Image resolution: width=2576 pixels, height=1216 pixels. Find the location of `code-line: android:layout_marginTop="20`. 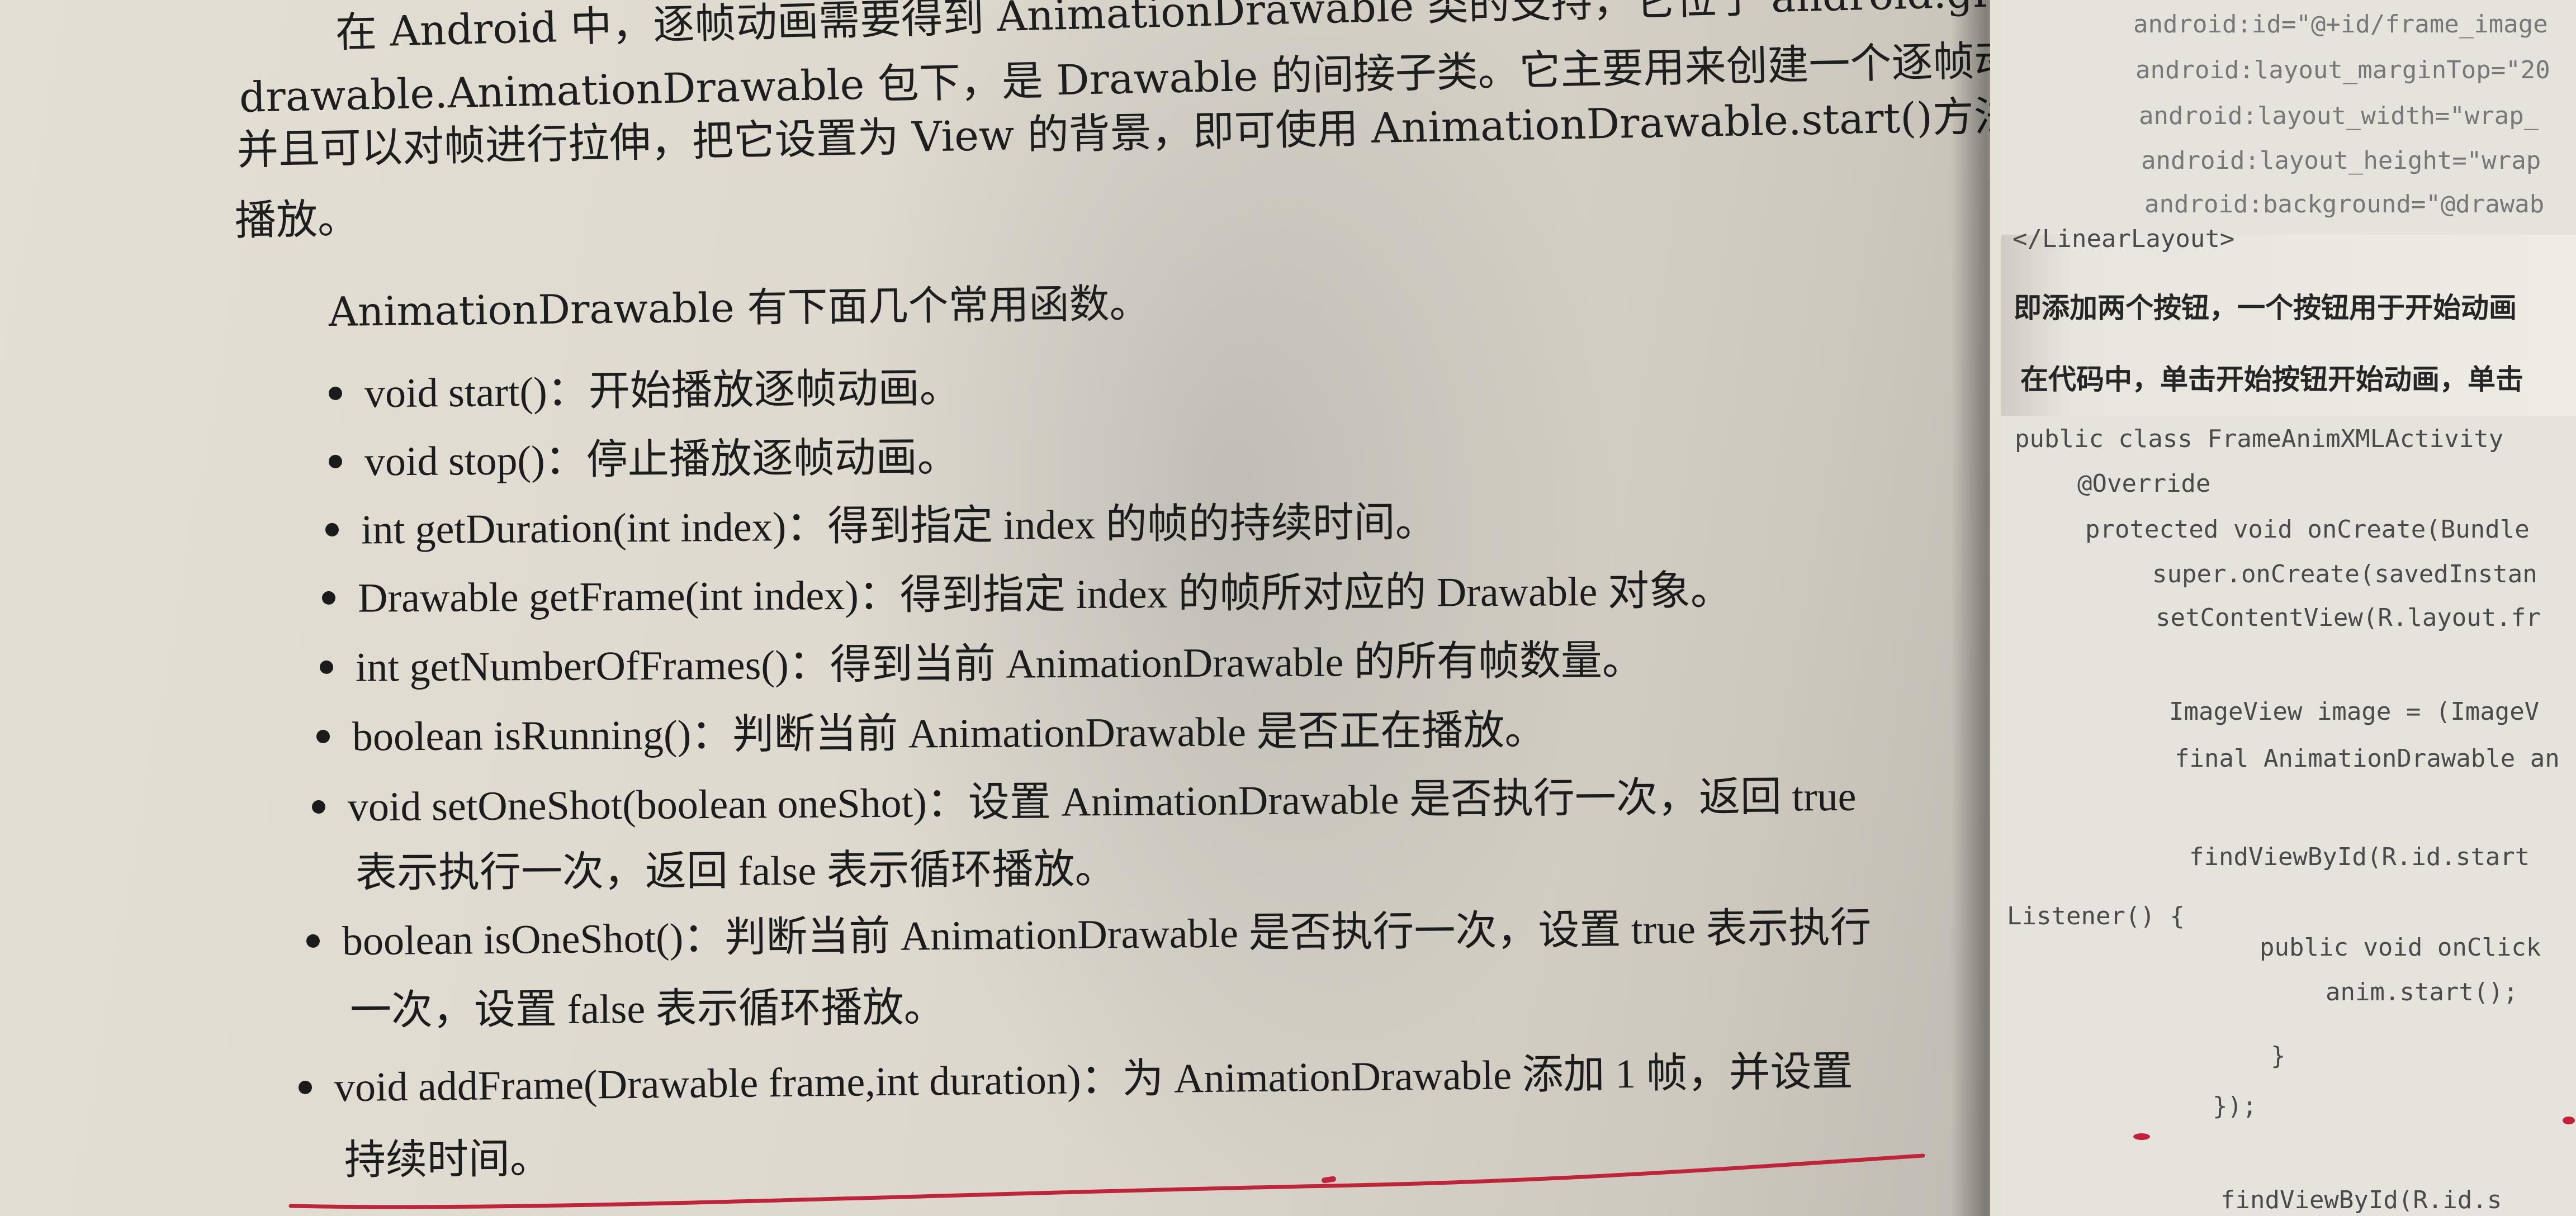

code-line: android:layout_marginTop="20 is located at coordinates (2342, 70).